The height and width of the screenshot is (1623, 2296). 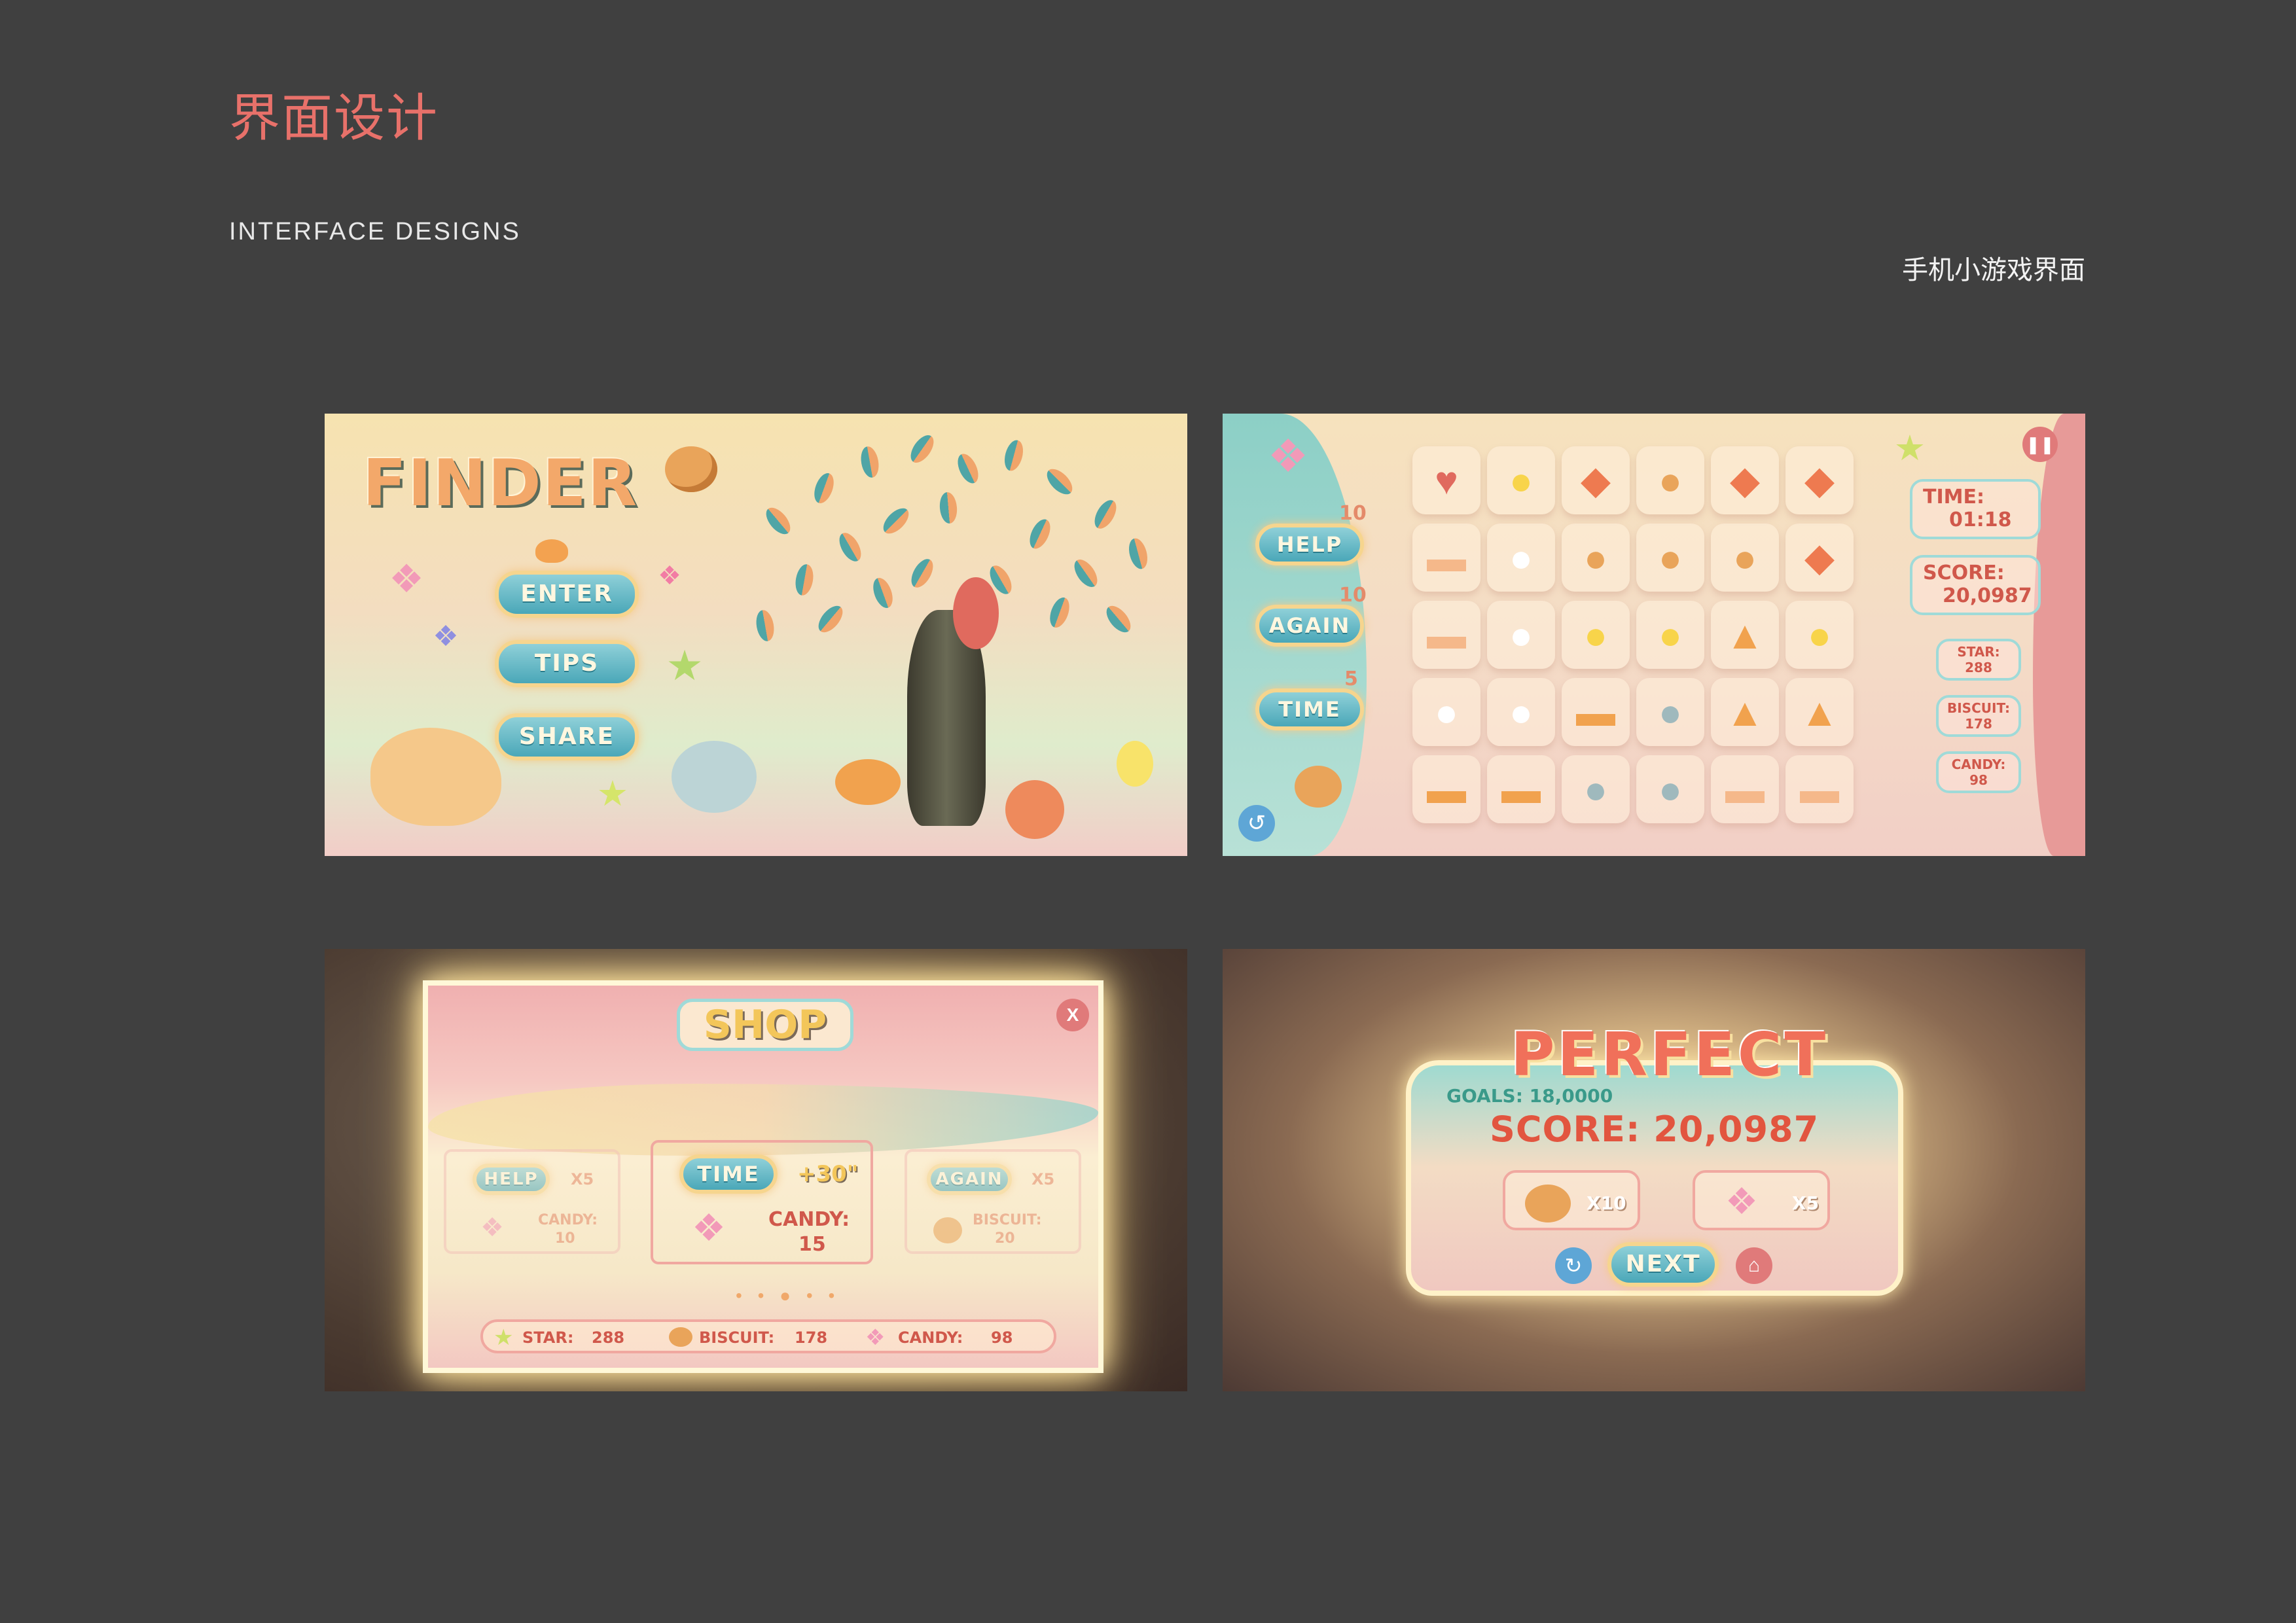 What do you see at coordinates (375, 232) in the screenshot?
I see `page-subtitle: INTERFACE DESIGNS` at bounding box center [375, 232].